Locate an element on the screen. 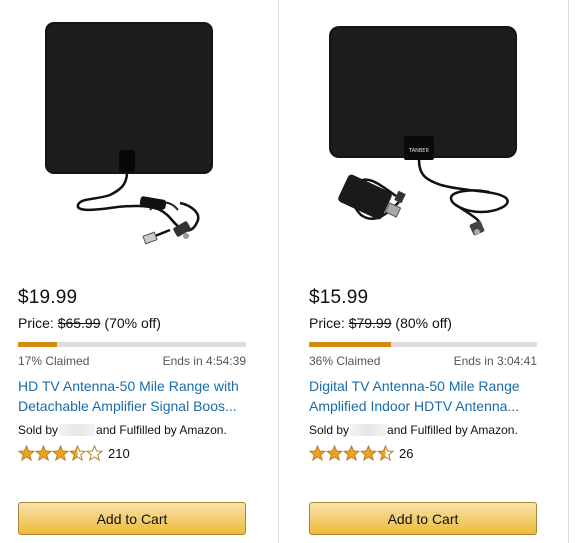  claimed-text: 36% Claimed is located at coordinates (345, 361).